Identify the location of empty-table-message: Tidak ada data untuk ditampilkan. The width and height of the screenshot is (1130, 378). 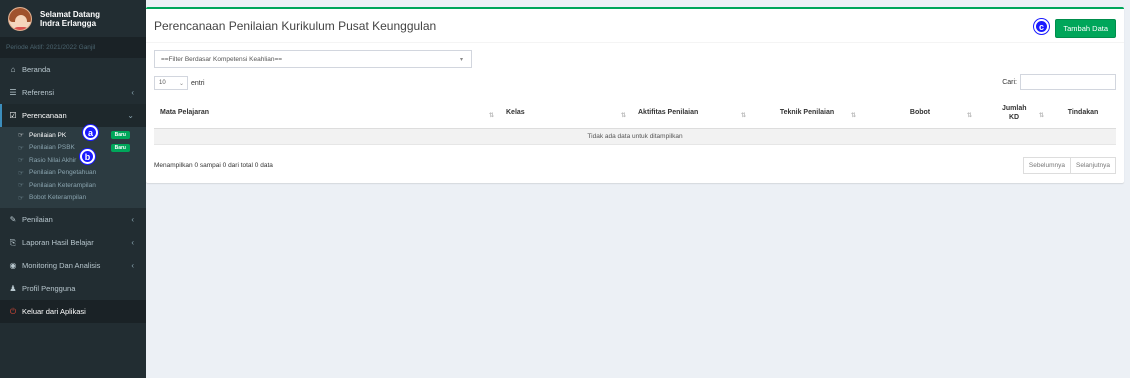
(635, 136).